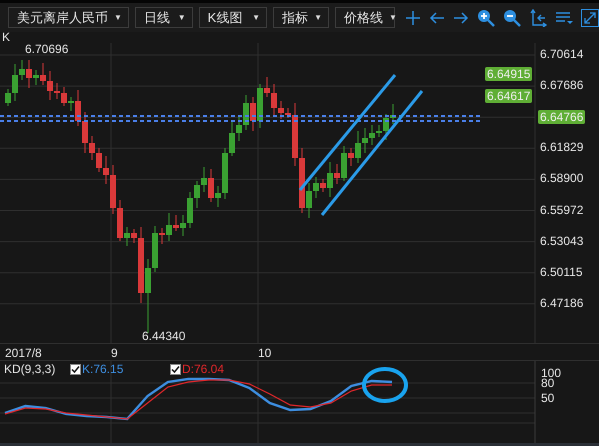 Image resolution: width=599 pixels, height=446 pixels. I want to click on low-price-label: 6.44340, so click(164, 336).